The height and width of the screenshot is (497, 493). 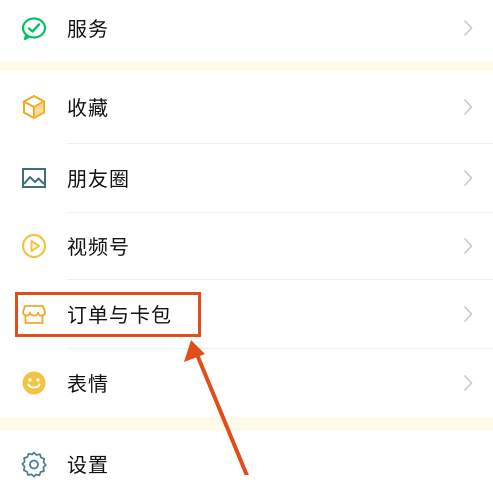 I want to click on menu-item-label: 服务, so click(x=88, y=28).